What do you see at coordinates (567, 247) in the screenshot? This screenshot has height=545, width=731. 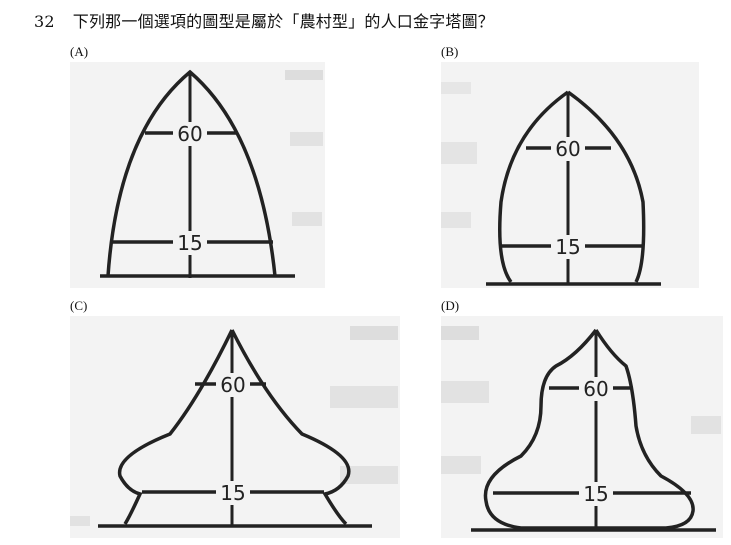 I see `age-label-15-b: 15` at bounding box center [567, 247].